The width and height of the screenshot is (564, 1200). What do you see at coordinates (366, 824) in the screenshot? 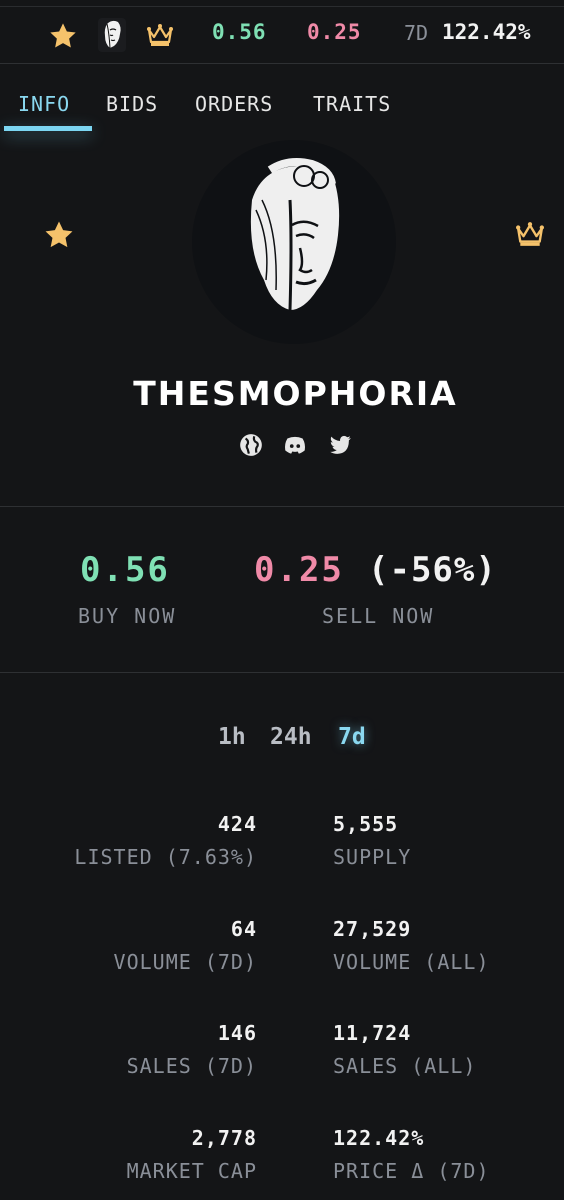
I see `stat-supply-value: 5,555` at bounding box center [366, 824].